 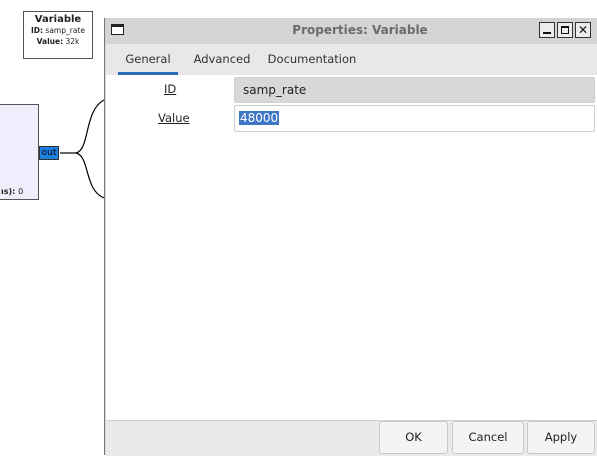 I want to click on variable-block-id: ID: samp_rate, so click(x=58, y=30).